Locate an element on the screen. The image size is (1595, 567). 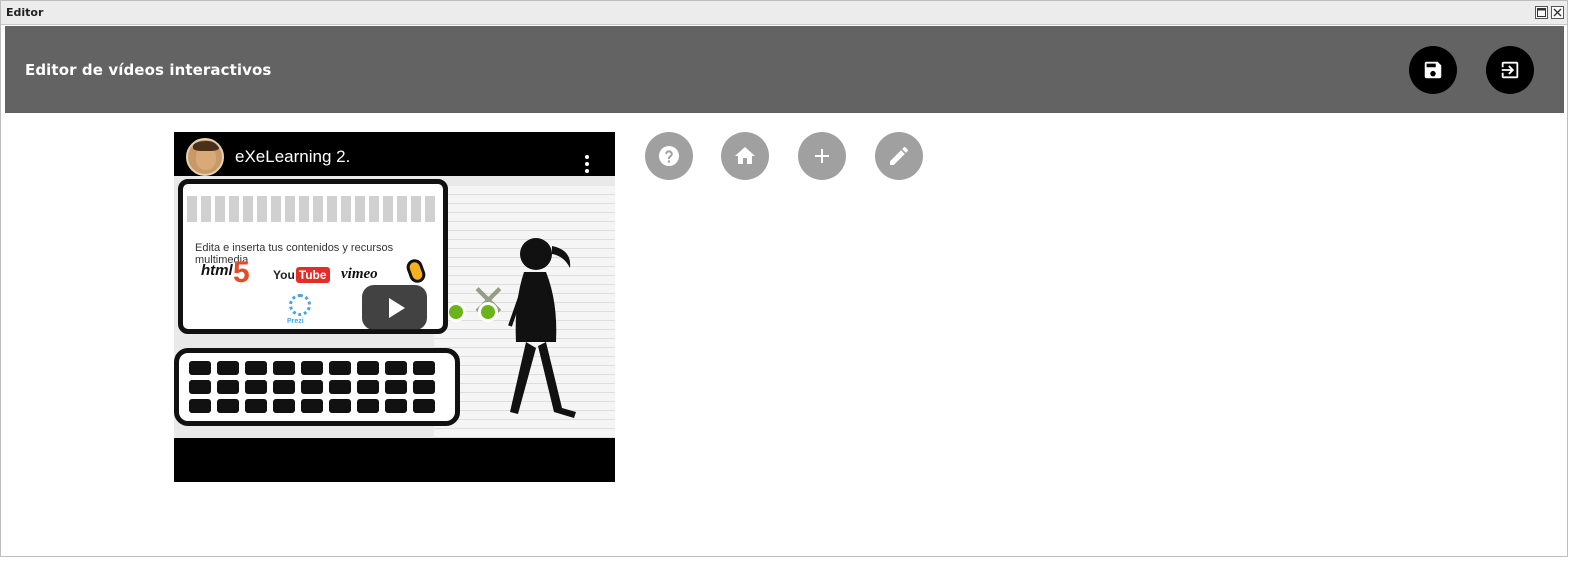
prezi-logo-icon is located at coordinates (300, 305).